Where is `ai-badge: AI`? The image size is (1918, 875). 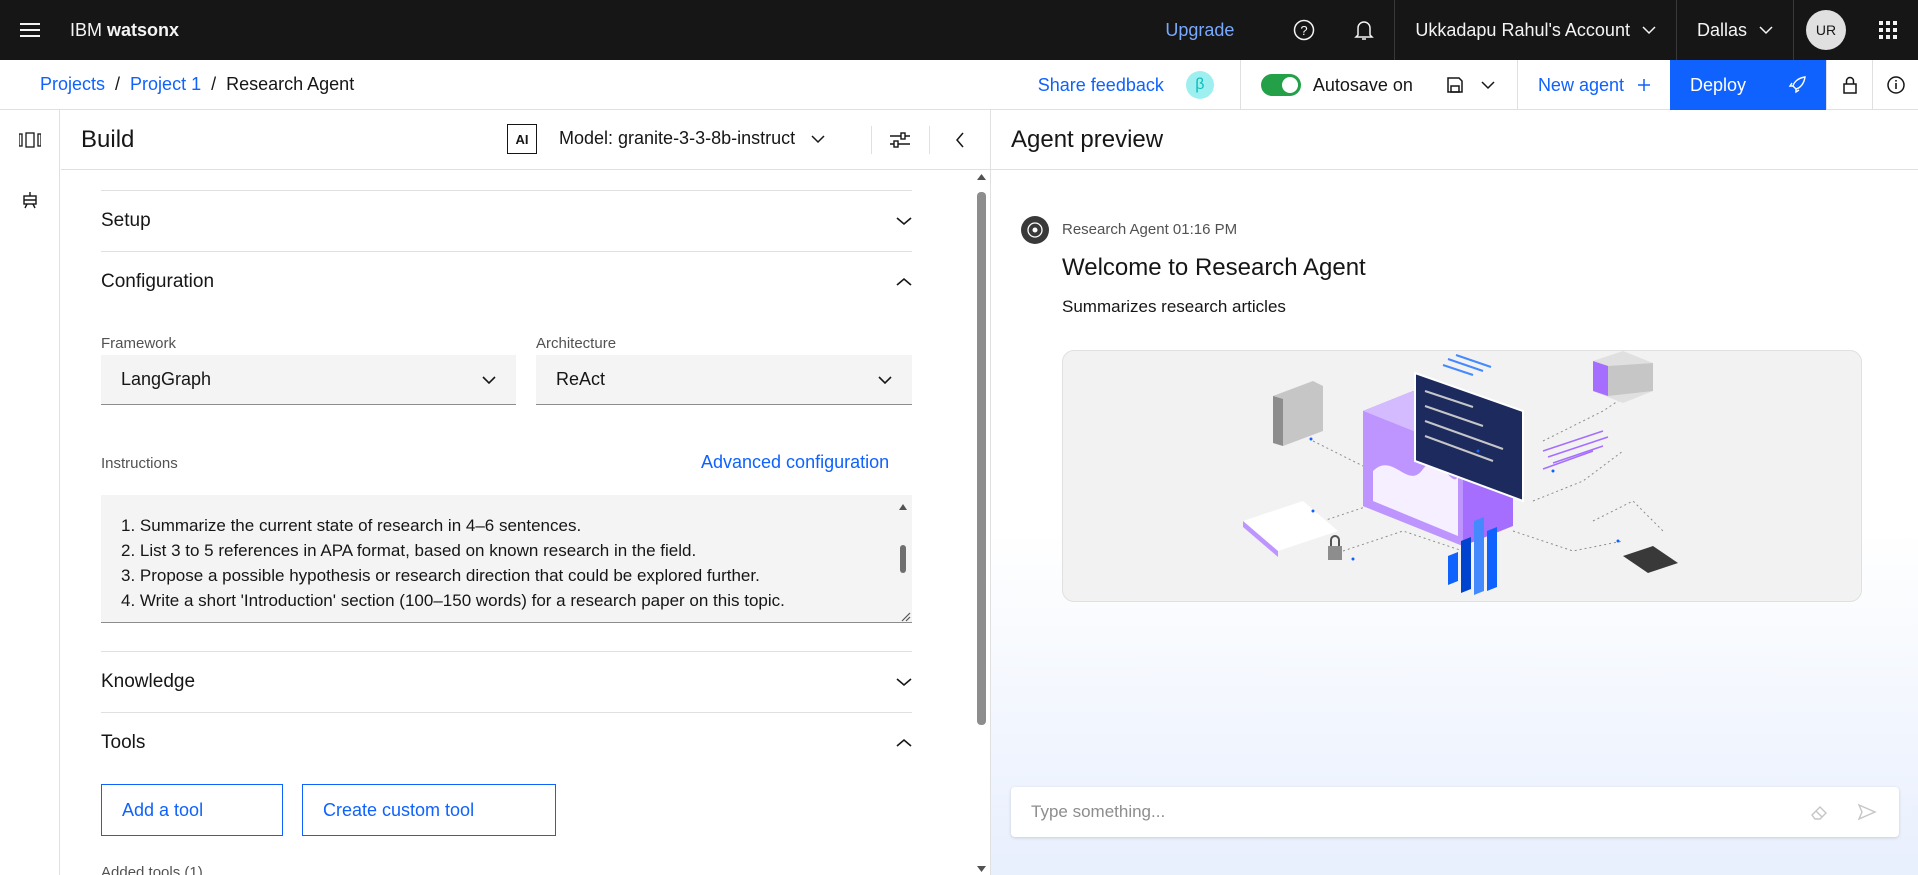
ai-badge: AI is located at coordinates (522, 139).